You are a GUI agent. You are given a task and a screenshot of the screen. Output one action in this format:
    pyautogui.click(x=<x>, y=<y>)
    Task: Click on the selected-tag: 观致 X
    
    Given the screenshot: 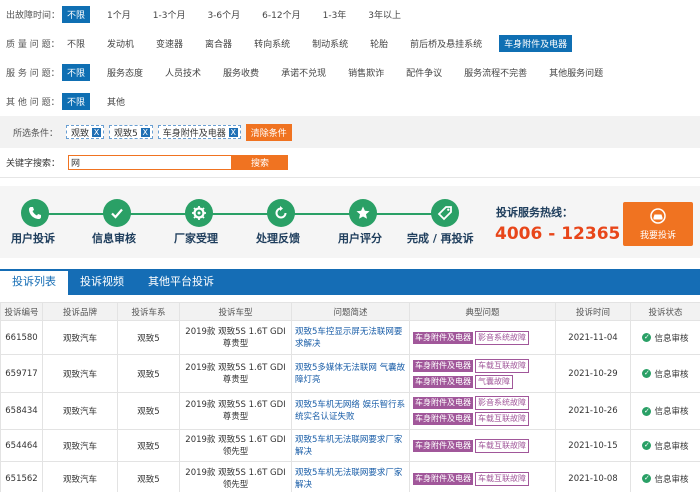 What is the action you would take?
    pyautogui.click(x=85, y=132)
    